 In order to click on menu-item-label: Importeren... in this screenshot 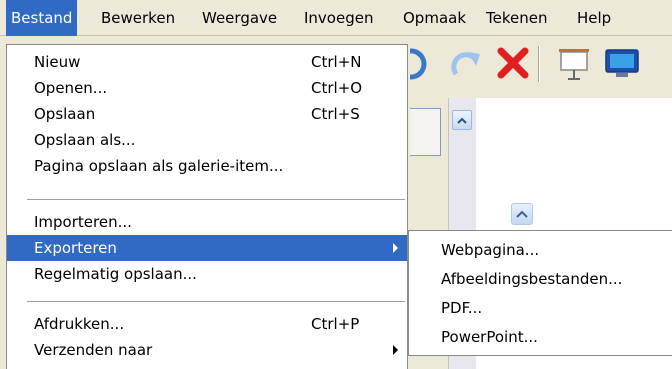, I will do `click(83, 222)`.